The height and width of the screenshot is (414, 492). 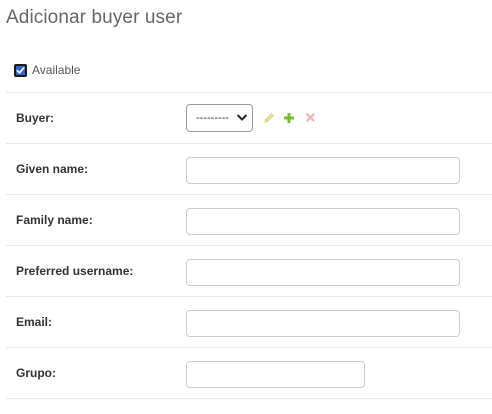 I want to click on given-name-row: Given name:, so click(x=249, y=168).